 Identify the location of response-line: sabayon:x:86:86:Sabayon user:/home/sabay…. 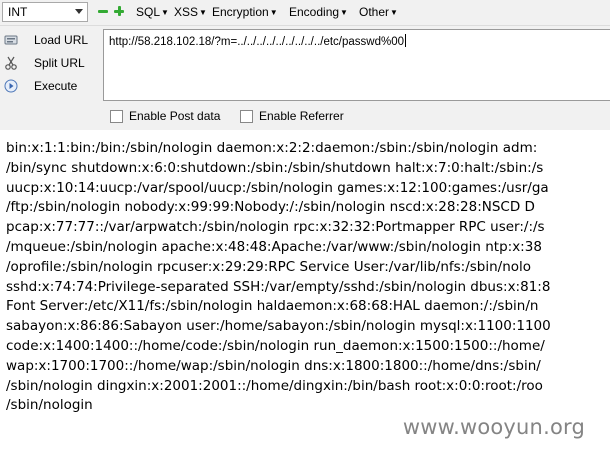
(278, 326).